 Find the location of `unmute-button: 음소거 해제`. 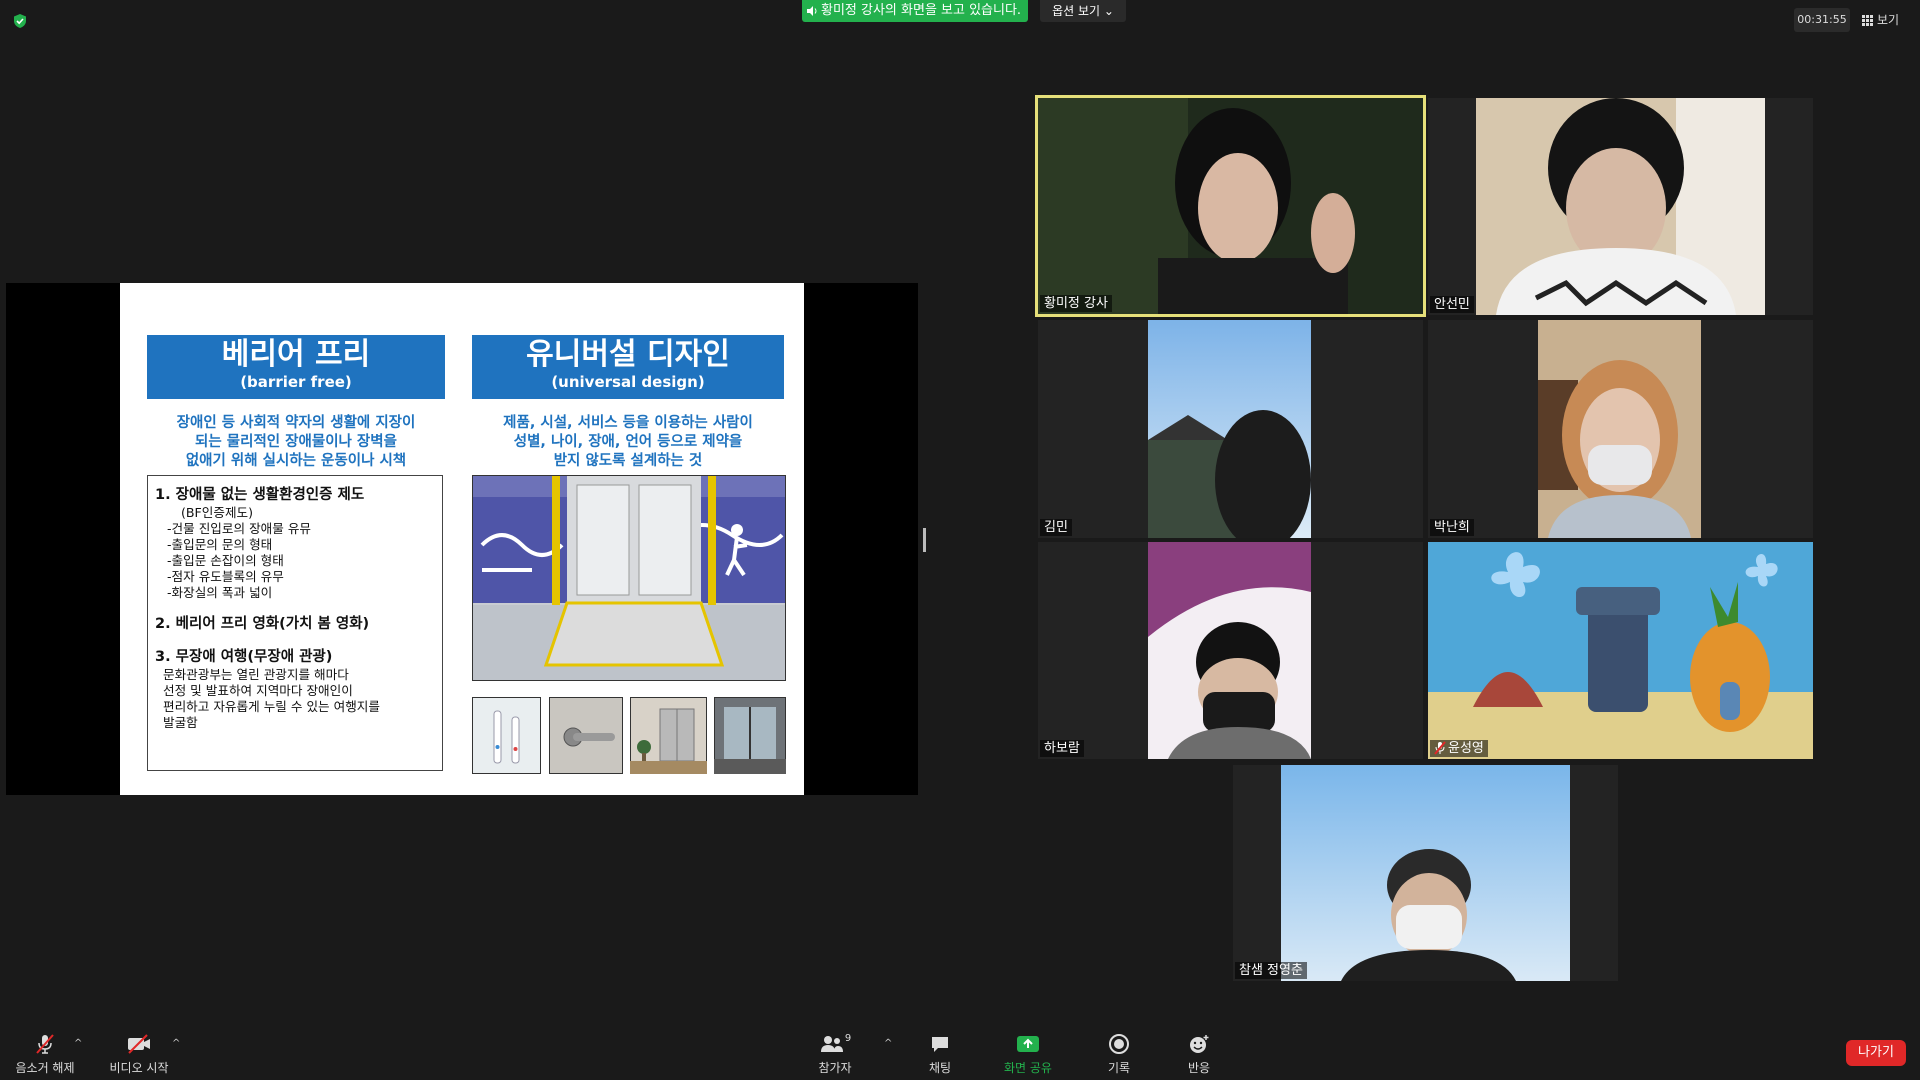

unmute-button: 음소거 해제 is located at coordinates (45, 1053).